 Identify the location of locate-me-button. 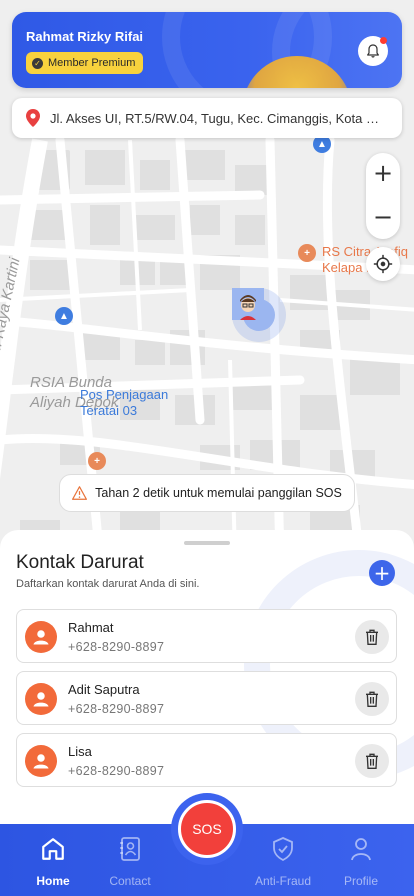
(383, 264).